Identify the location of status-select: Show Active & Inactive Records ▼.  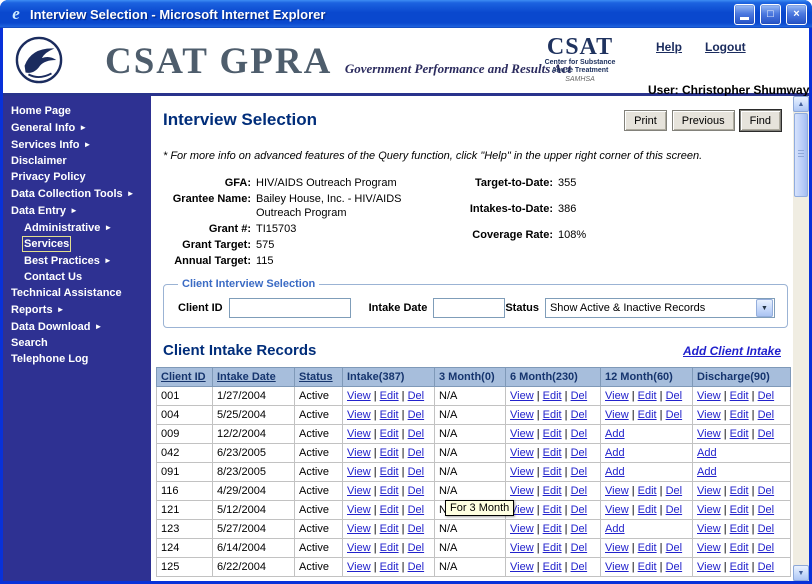
(659, 308).